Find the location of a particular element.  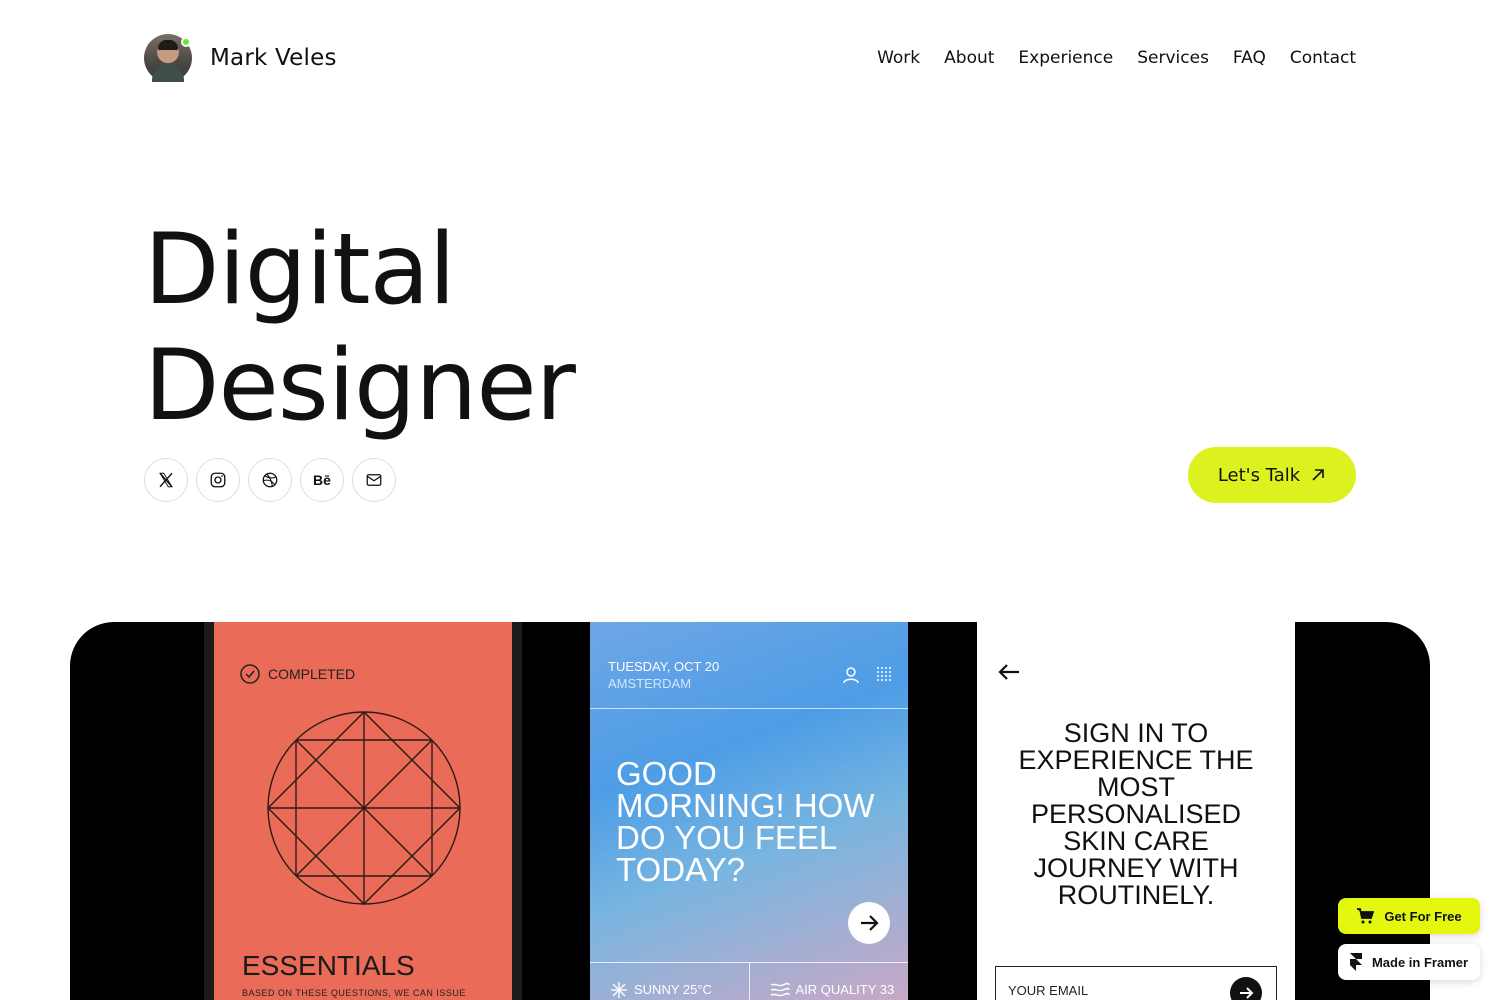

city-label: AMSTERDAM is located at coordinates (650, 683).